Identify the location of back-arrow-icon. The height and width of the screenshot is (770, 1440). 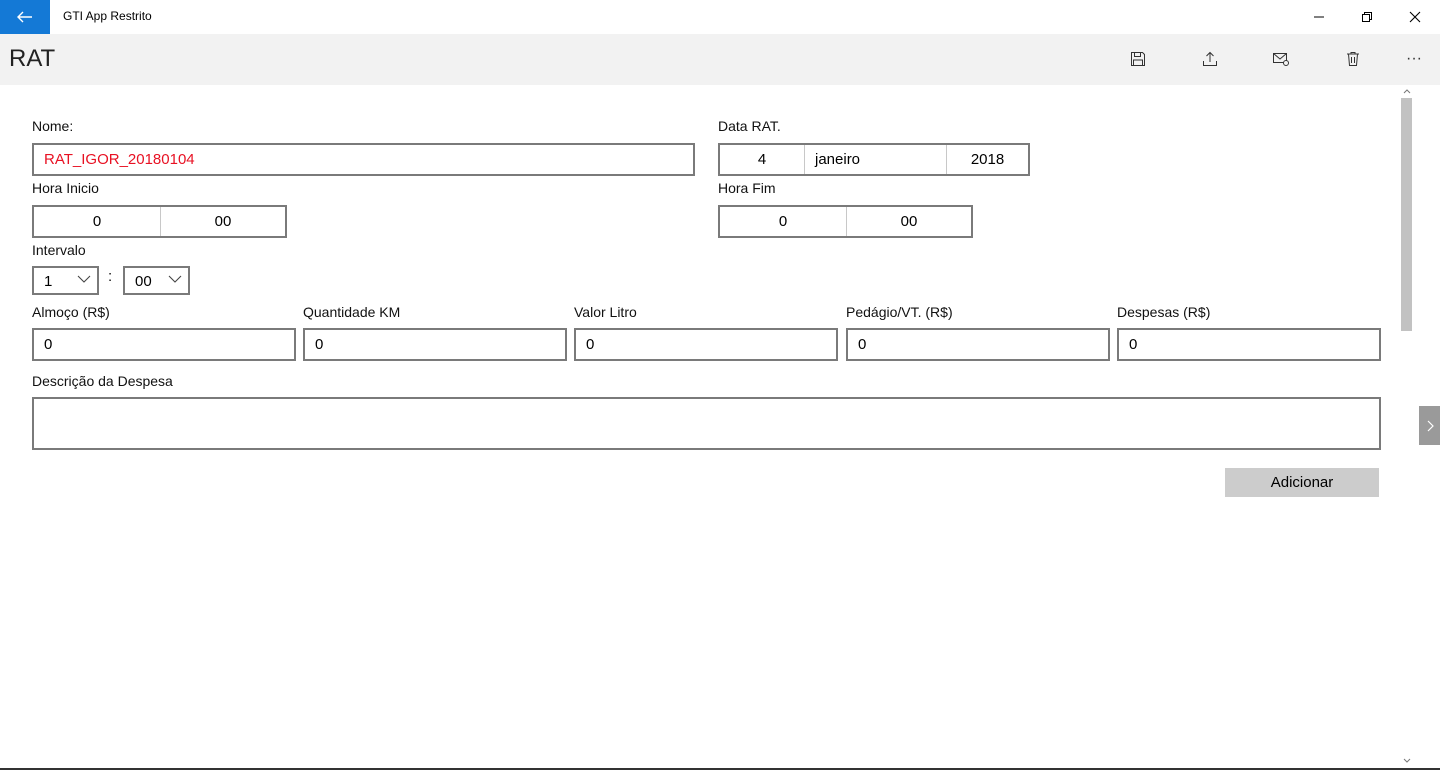
(24, 17).